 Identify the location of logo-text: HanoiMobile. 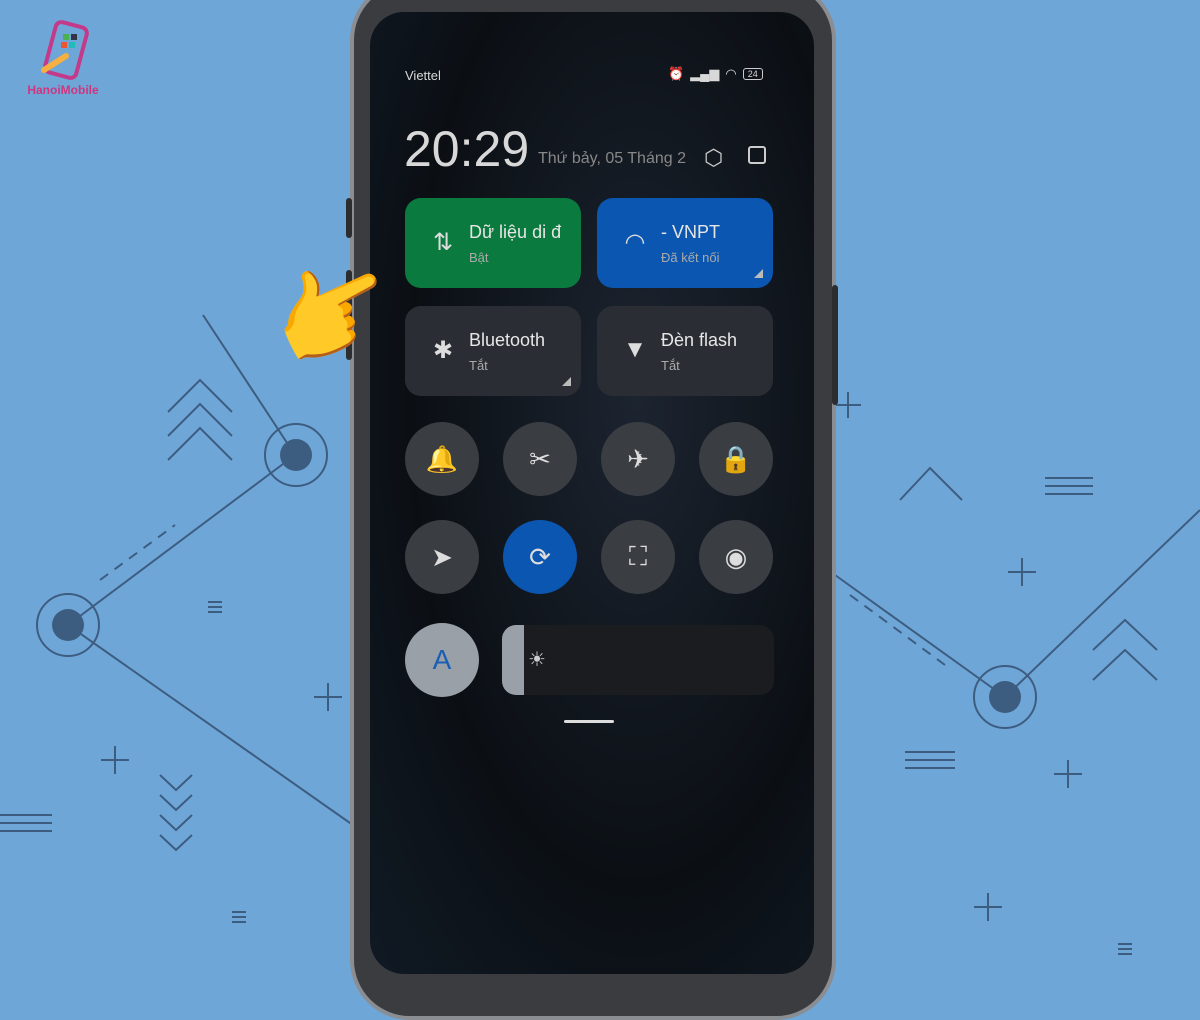
(63, 90).